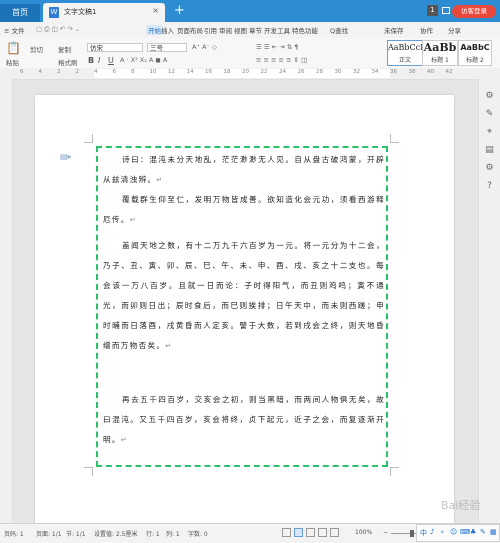  What do you see at coordinates (14, 30) in the screenshot?
I see `file-menu: ≡ 文件` at bounding box center [14, 30].